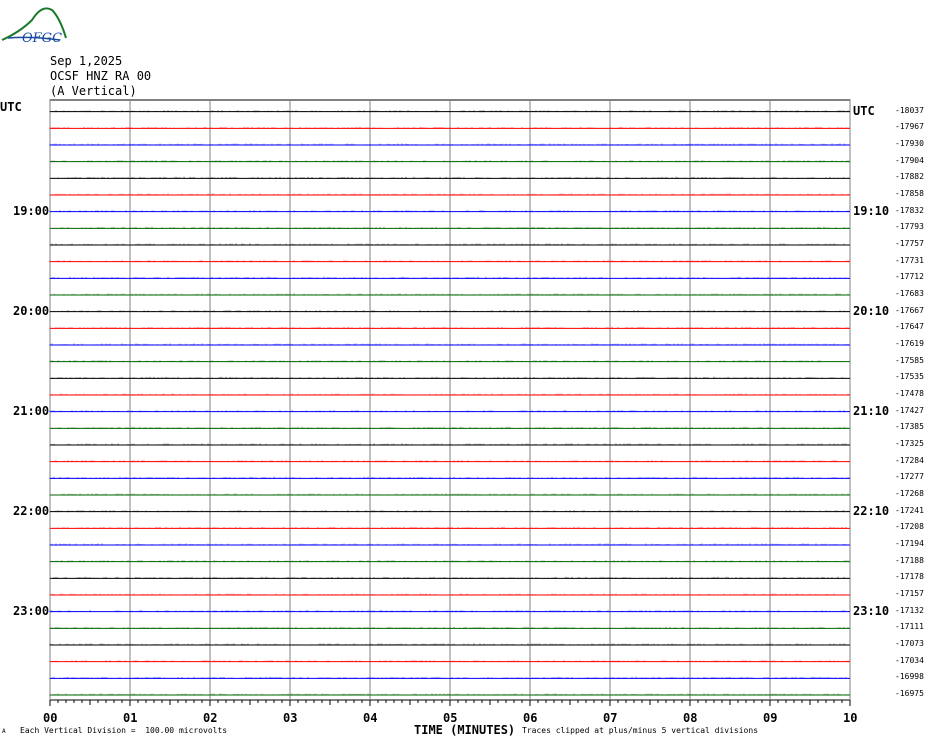  I want to click on hour-label-right: 20:10, so click(871, 310).